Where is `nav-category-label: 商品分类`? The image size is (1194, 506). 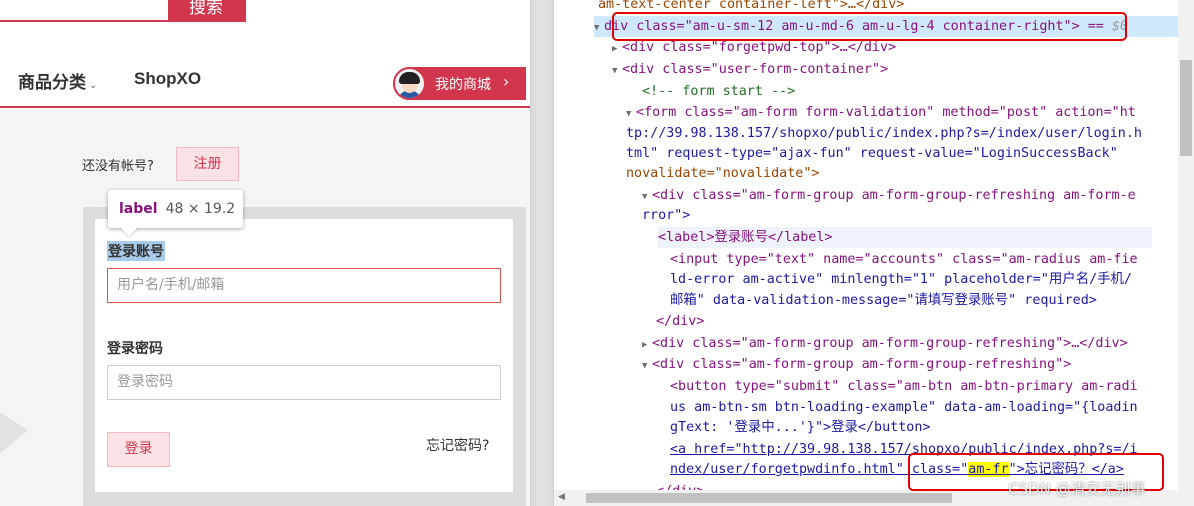 nav-category-label: 商品分类 is located at coordinates (52, 83).